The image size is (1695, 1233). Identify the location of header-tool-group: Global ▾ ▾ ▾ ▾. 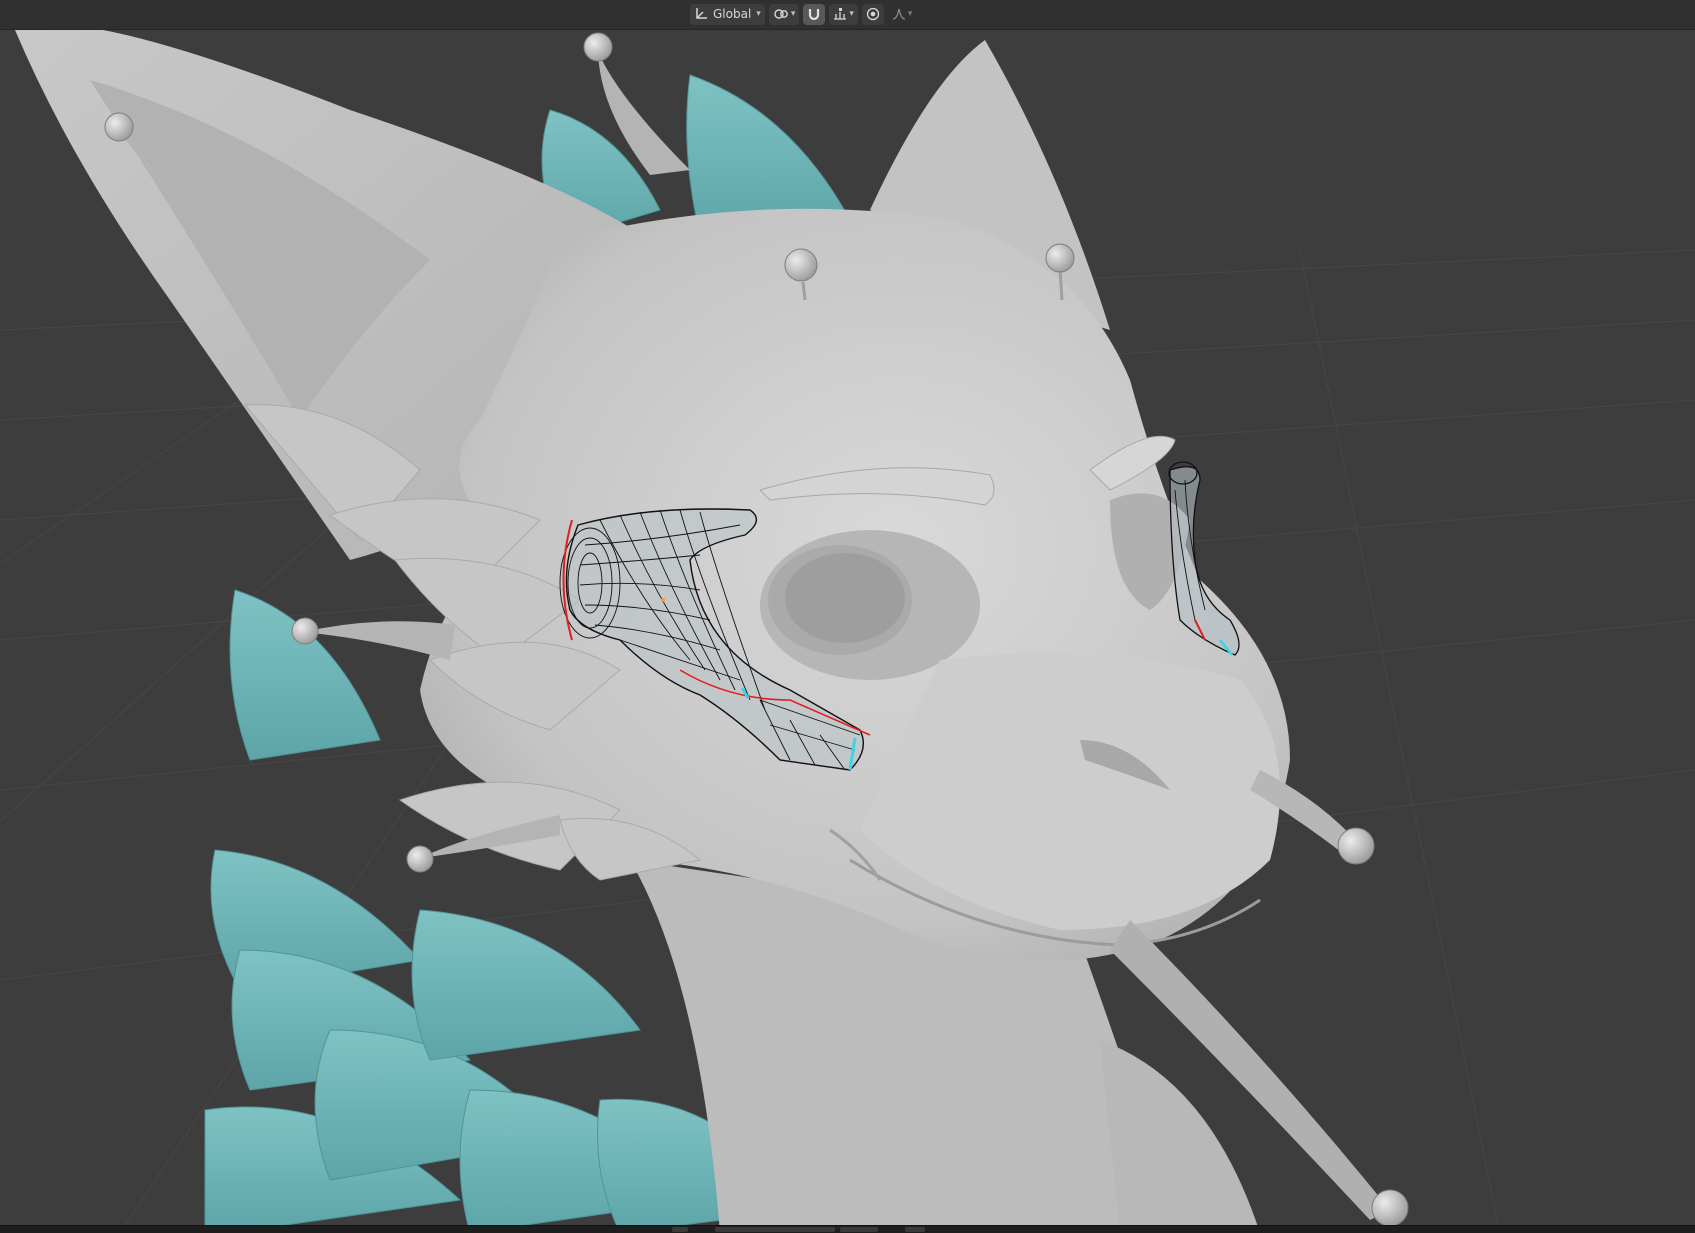
(803, 14).